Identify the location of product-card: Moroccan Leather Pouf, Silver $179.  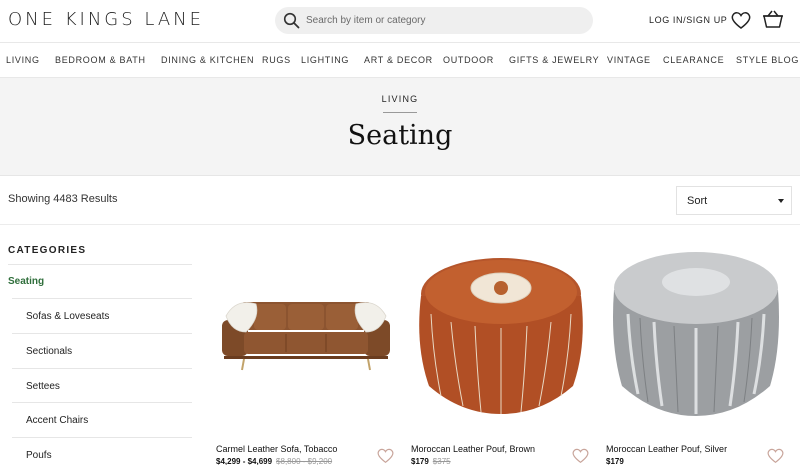
(696, 350).